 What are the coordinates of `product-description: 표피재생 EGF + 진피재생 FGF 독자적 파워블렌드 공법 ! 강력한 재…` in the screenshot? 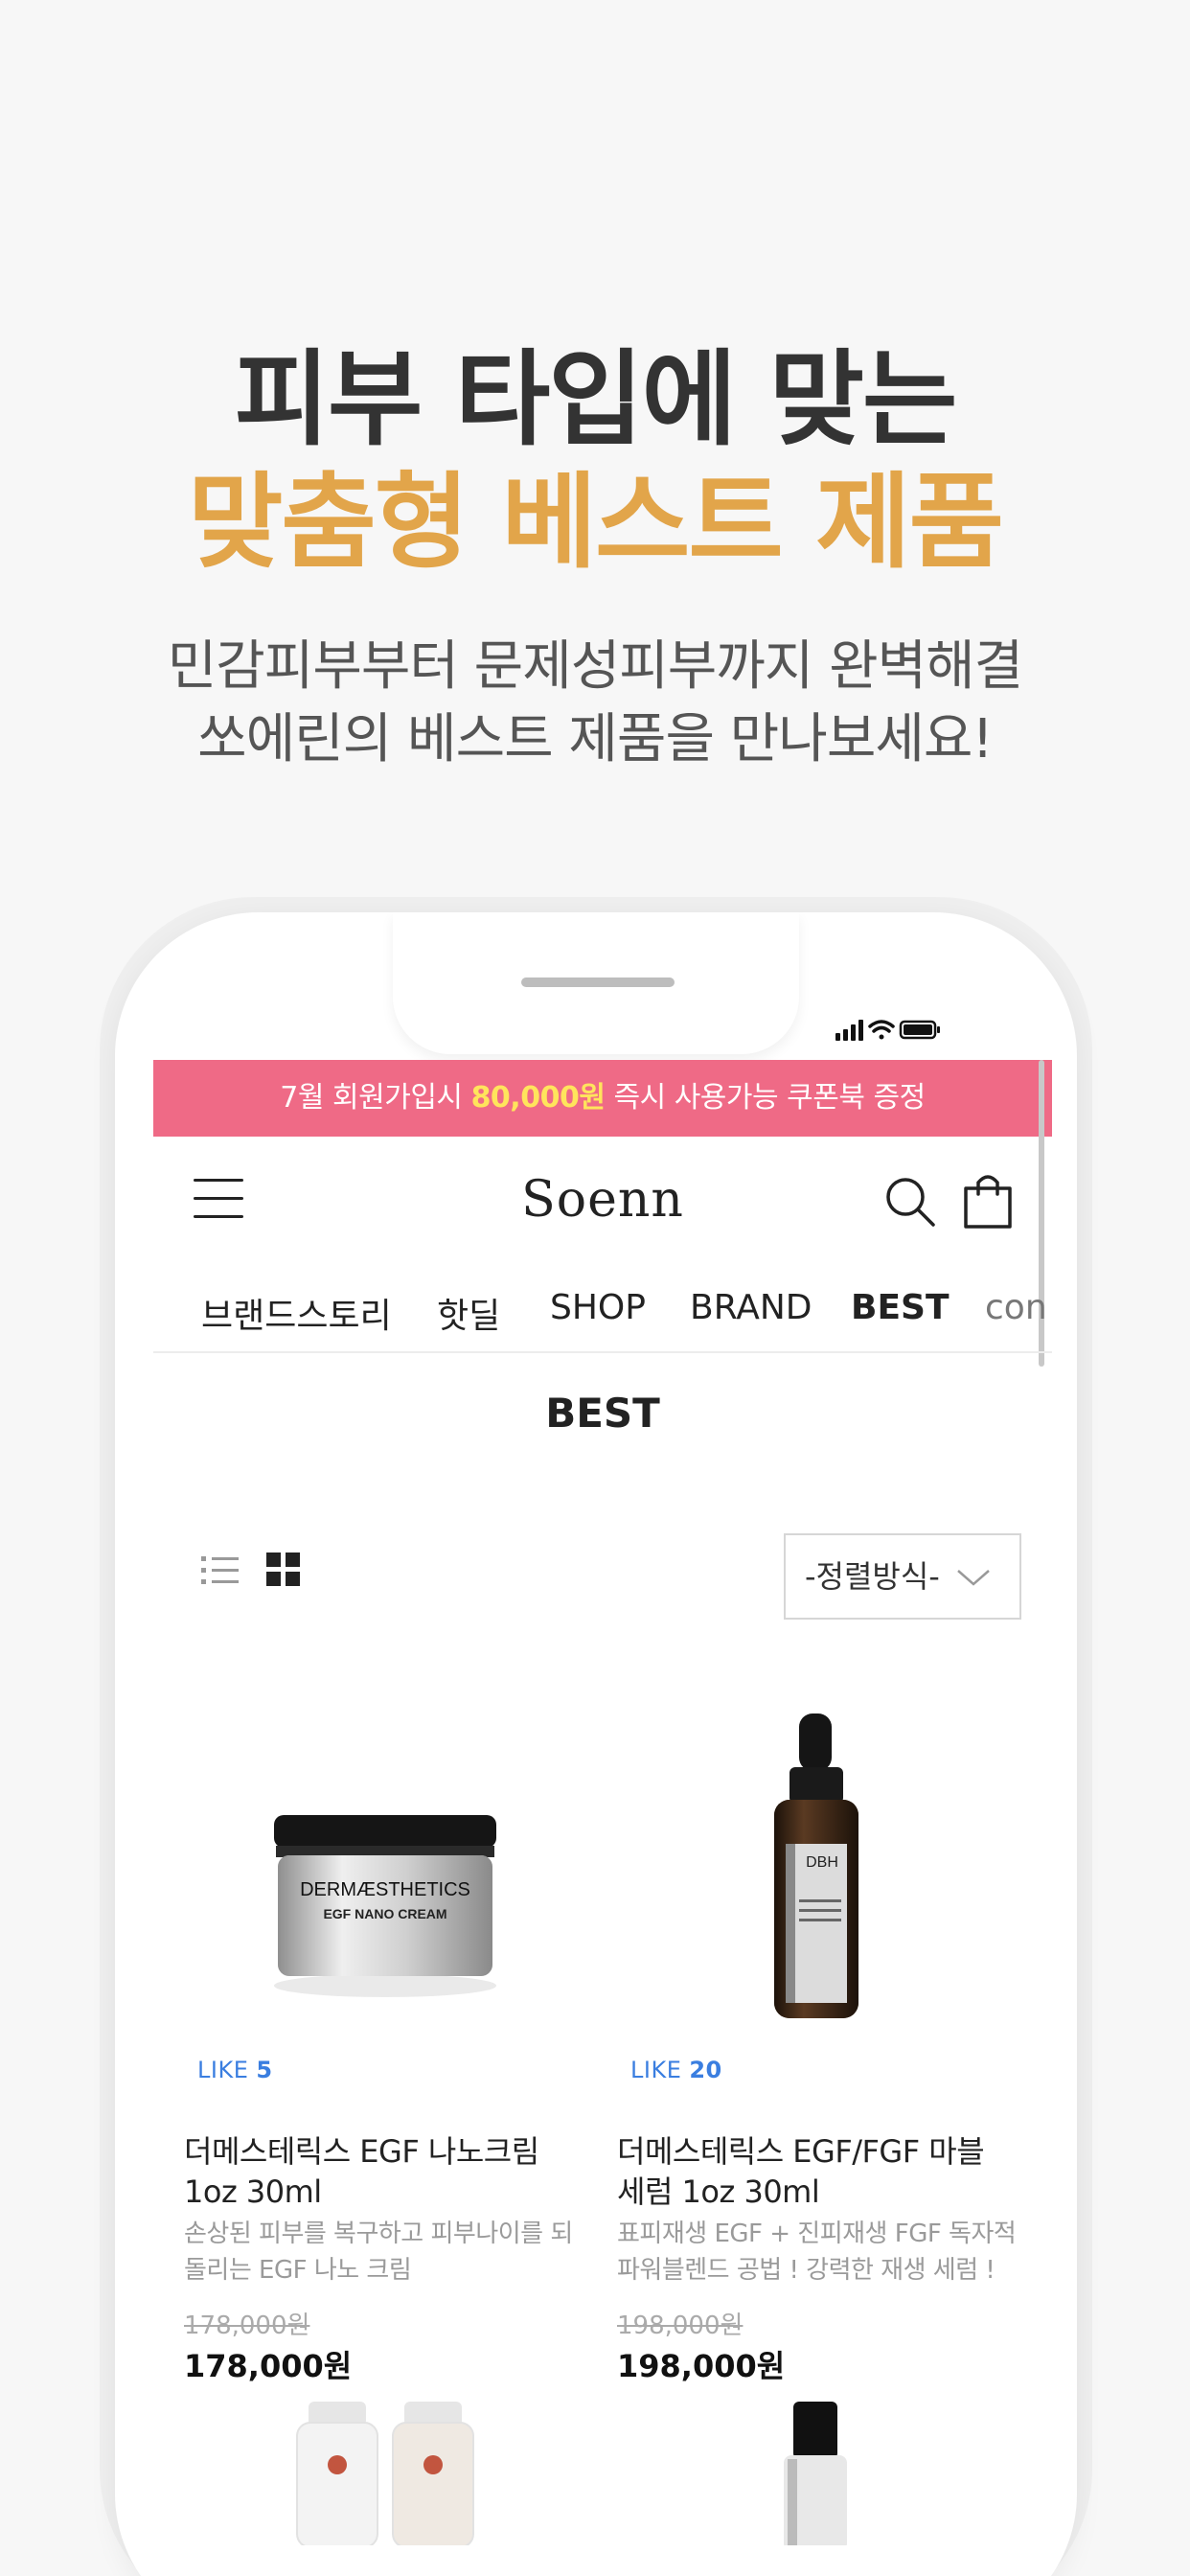 It's located at (817, 2252).